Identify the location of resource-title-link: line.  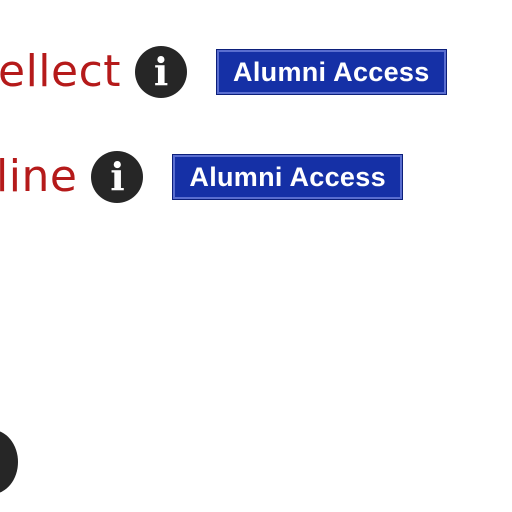
(38, 177).